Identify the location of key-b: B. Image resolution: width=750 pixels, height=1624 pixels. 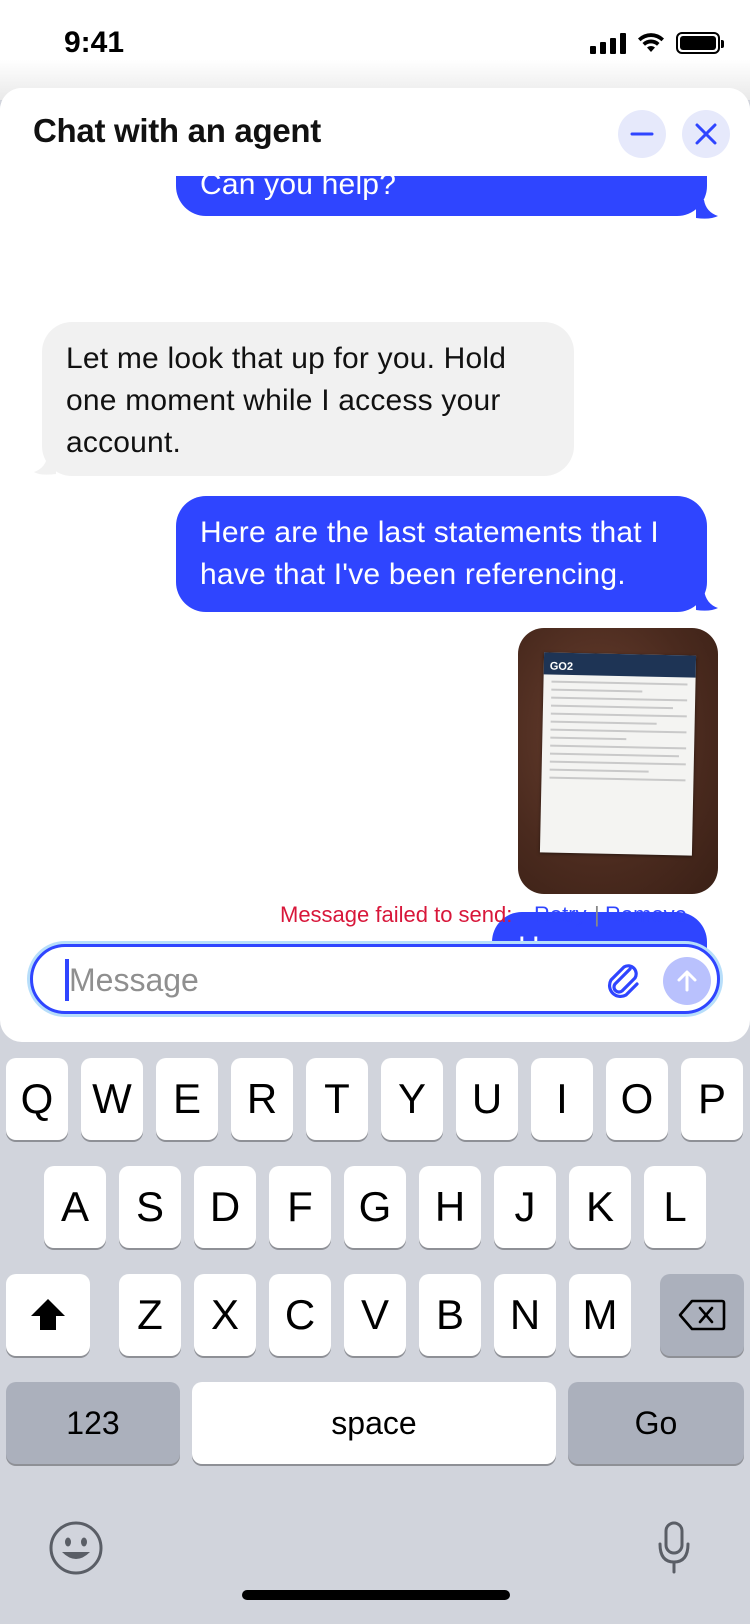
(450, 1315).